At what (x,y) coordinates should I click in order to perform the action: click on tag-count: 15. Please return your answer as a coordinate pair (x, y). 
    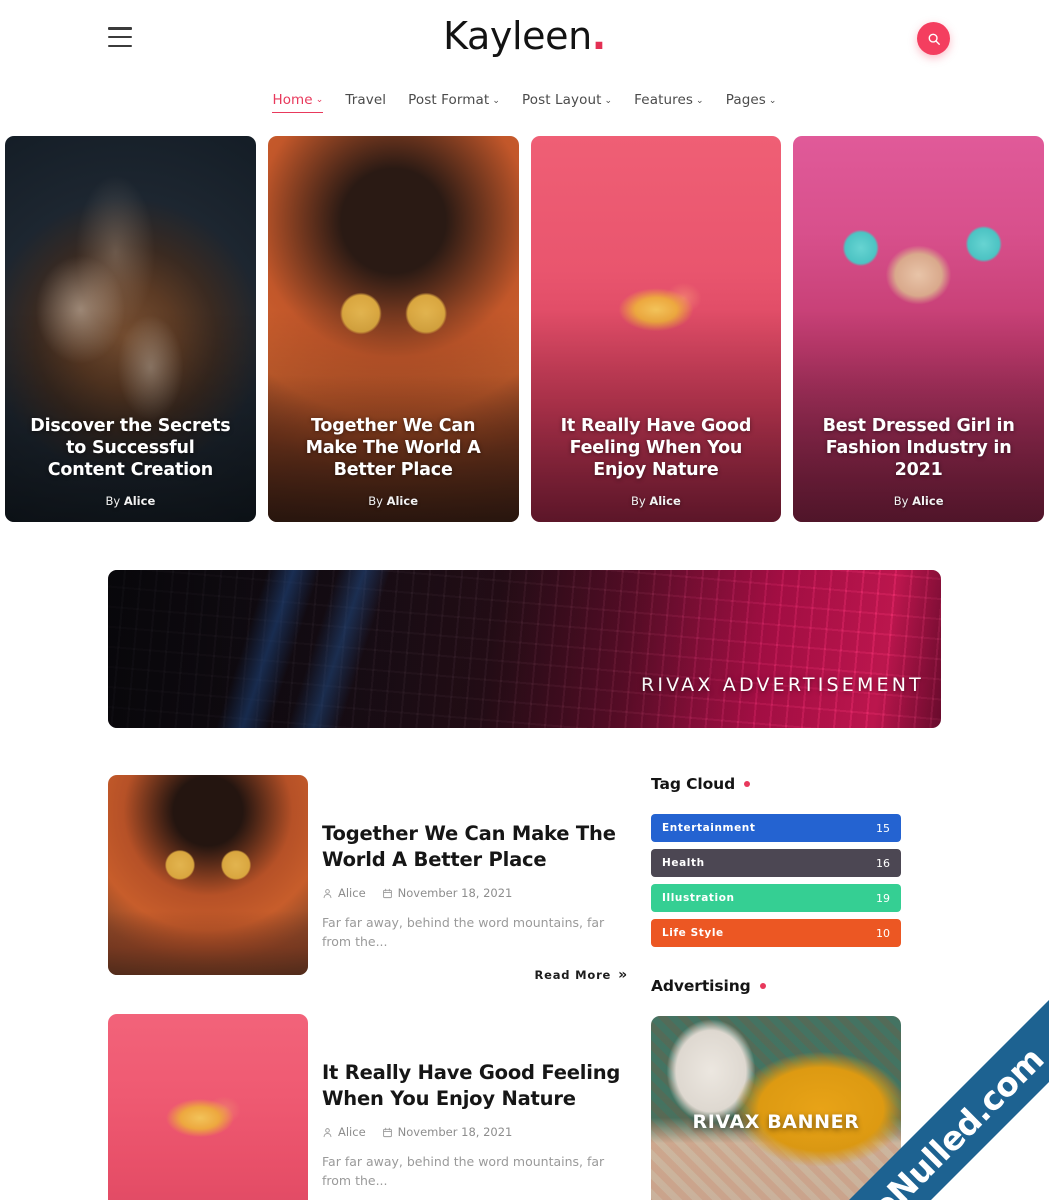
    Looking at the image, I should click on (883, 828).